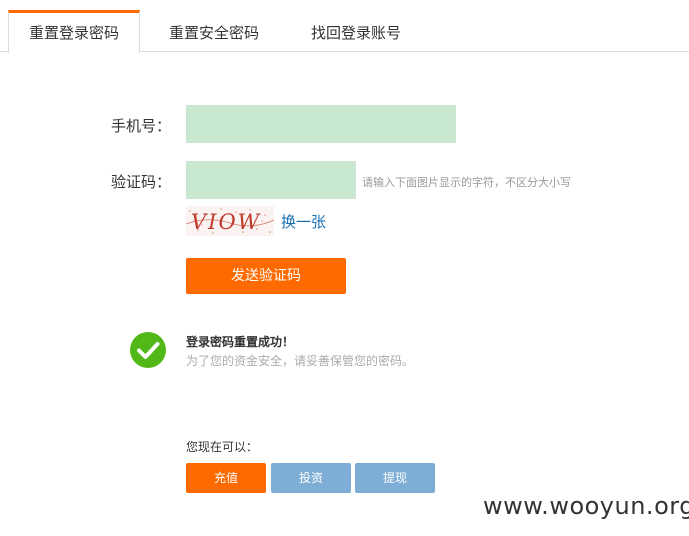  What do you see at coordinates (586, 506) in the screenshot?
I see `watermark: www.wooyun.org` at bounding box center [586, 506].